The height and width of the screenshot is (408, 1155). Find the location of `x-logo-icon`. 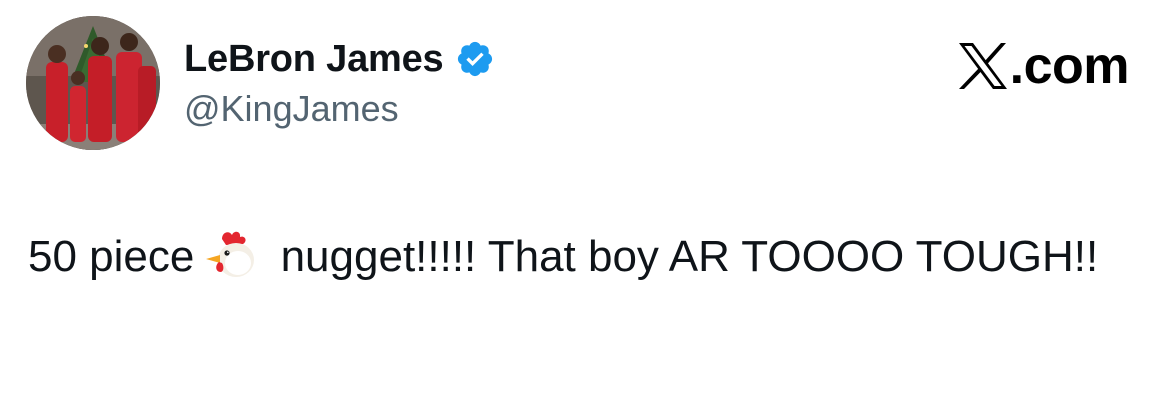

x-logo-icon is located at coordinates (983, 66).